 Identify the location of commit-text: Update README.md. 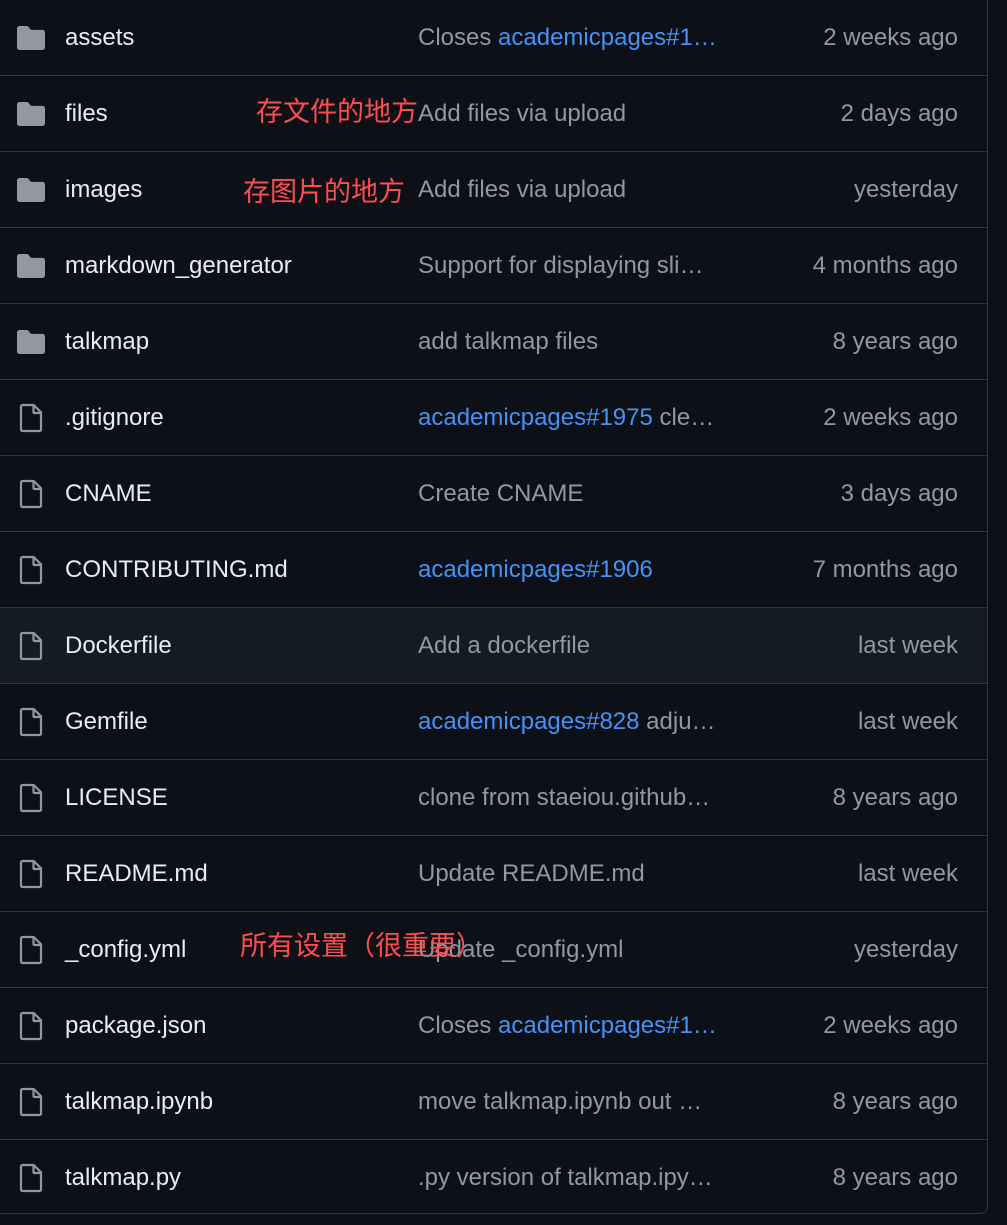
(531, 873).